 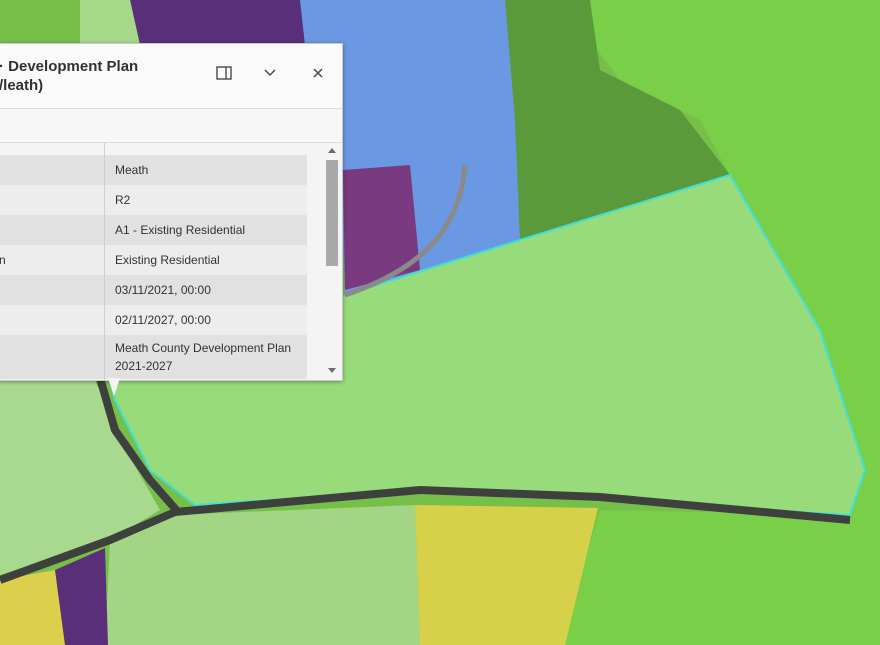 I want to click on scroll-thumb, so click(x=332, y=213).